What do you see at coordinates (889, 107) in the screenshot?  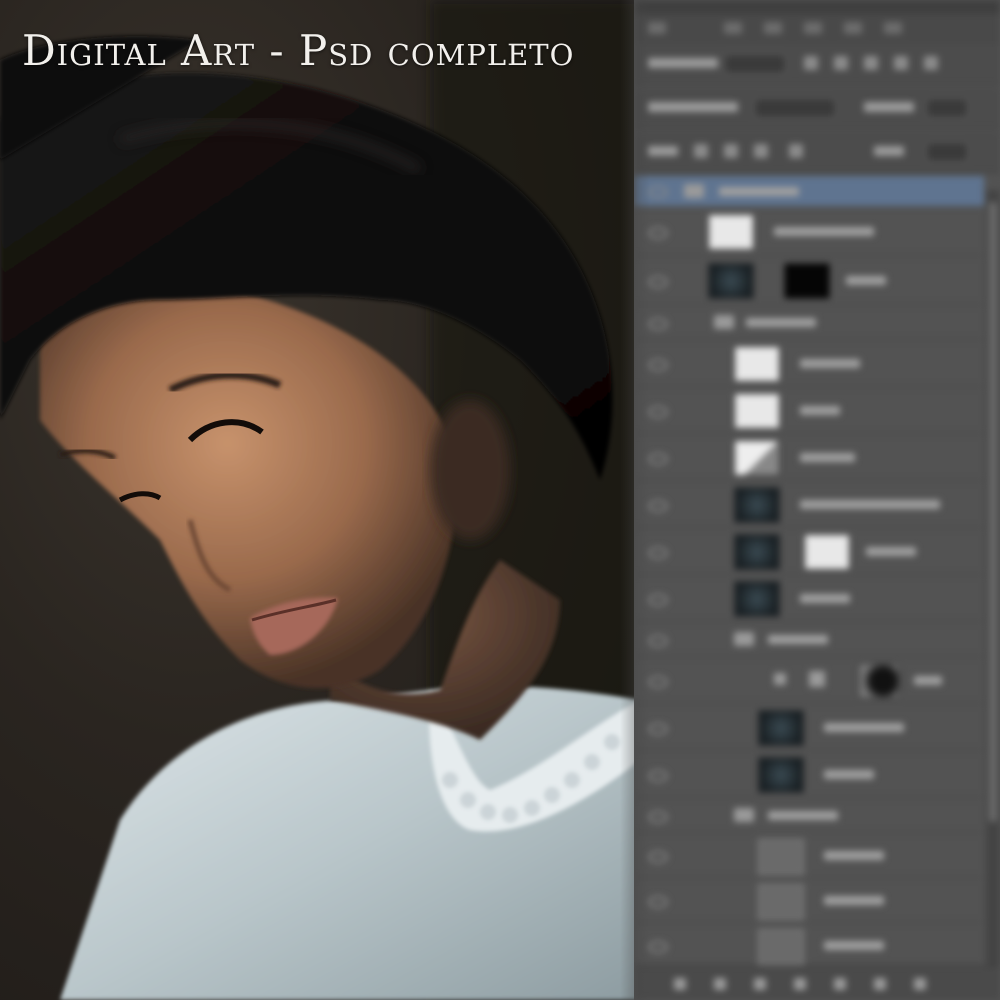 I see `opacity-label` at bounding box center [889, 107].